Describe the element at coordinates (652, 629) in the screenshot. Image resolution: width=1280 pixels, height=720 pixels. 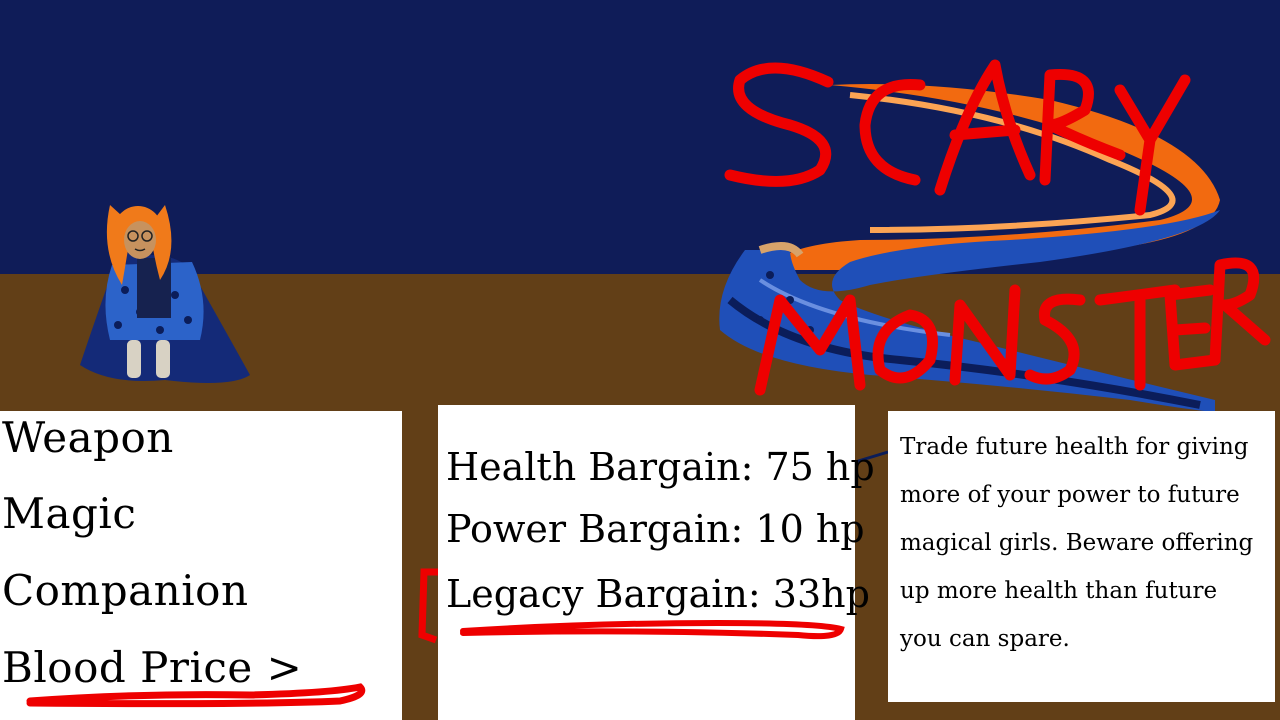
I see `bargain-selection-underline` at that location.